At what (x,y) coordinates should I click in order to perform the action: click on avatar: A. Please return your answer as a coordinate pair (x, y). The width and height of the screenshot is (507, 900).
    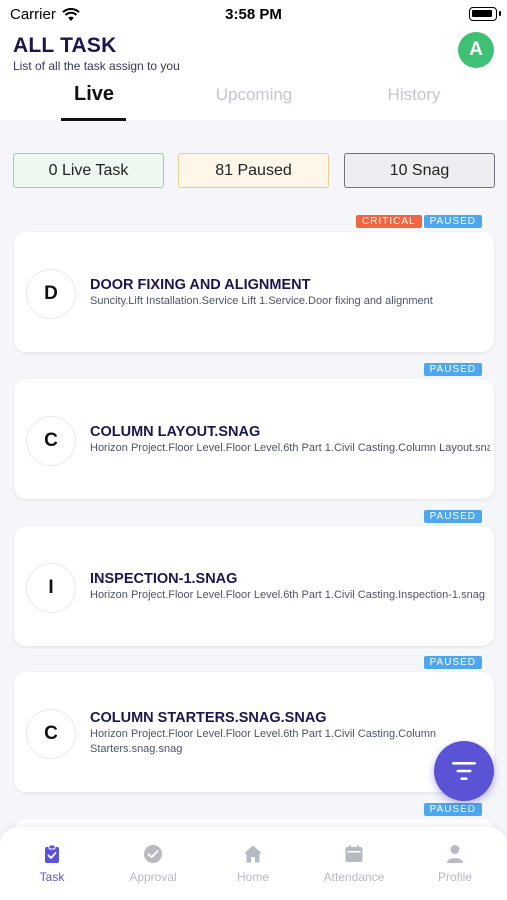
    Looking at the image, I should click on (476, 50).